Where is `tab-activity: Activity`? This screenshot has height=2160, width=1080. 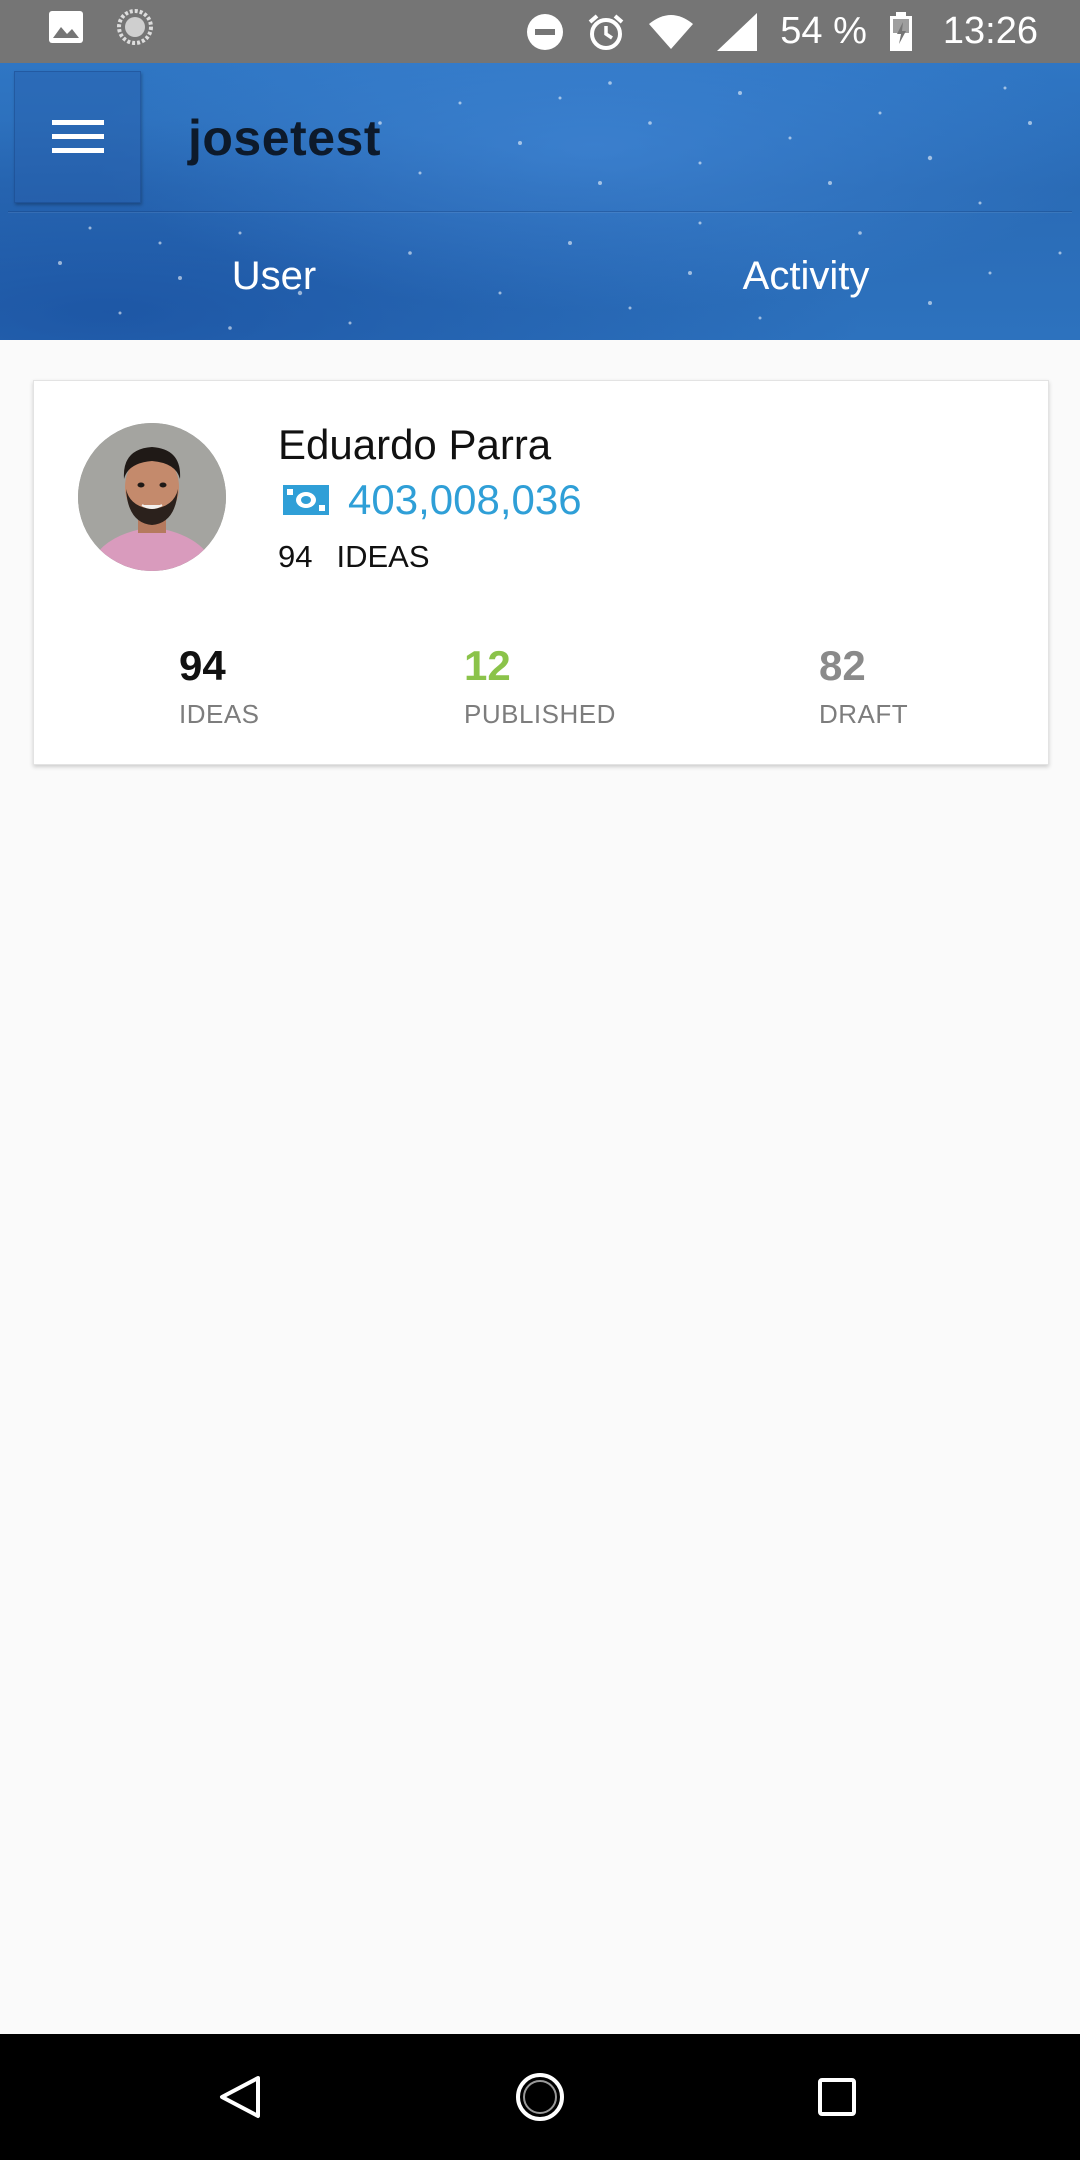 tab-activity: Activity is located at coordinates (806, 276).